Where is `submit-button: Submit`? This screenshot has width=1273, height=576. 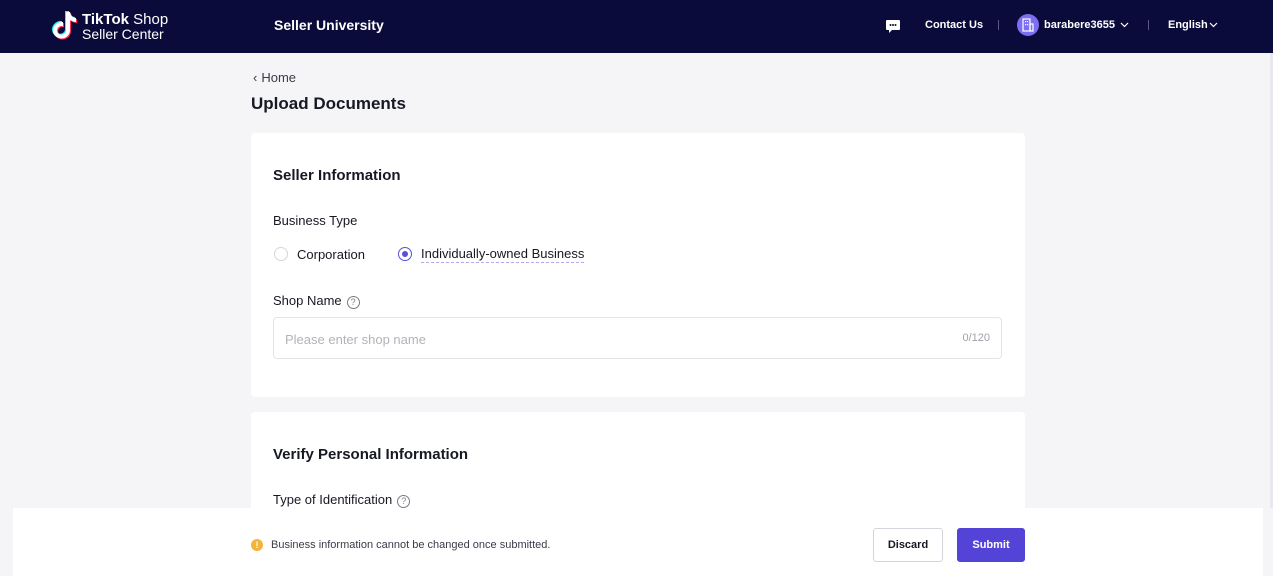
submit-button: Submit is located at coordinates (991, 545).